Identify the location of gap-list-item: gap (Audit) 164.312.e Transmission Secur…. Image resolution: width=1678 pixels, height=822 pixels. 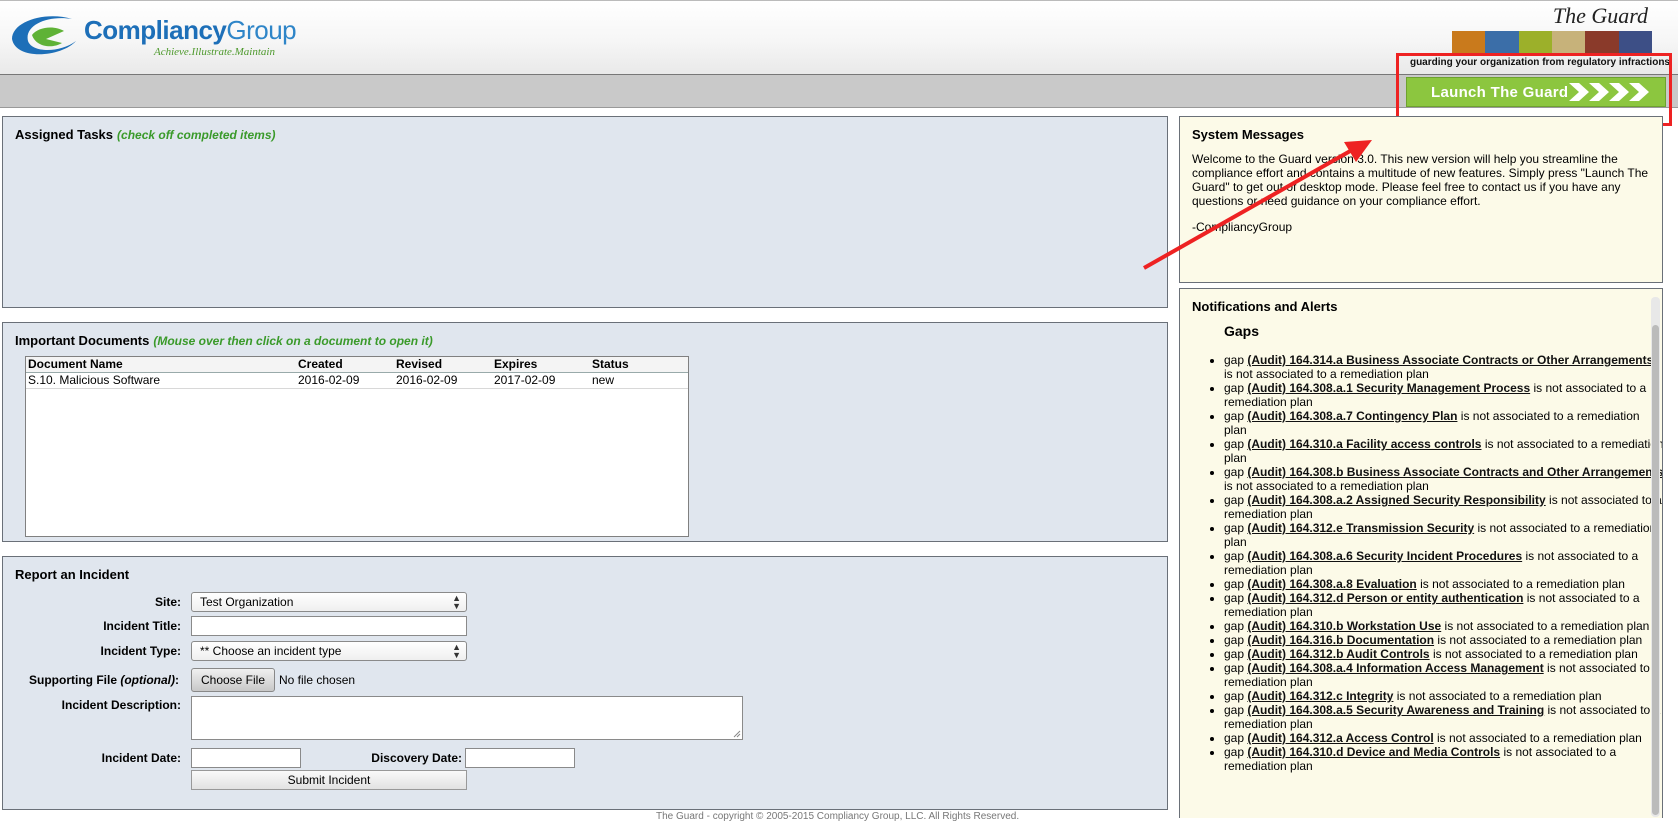
(1443, 535).